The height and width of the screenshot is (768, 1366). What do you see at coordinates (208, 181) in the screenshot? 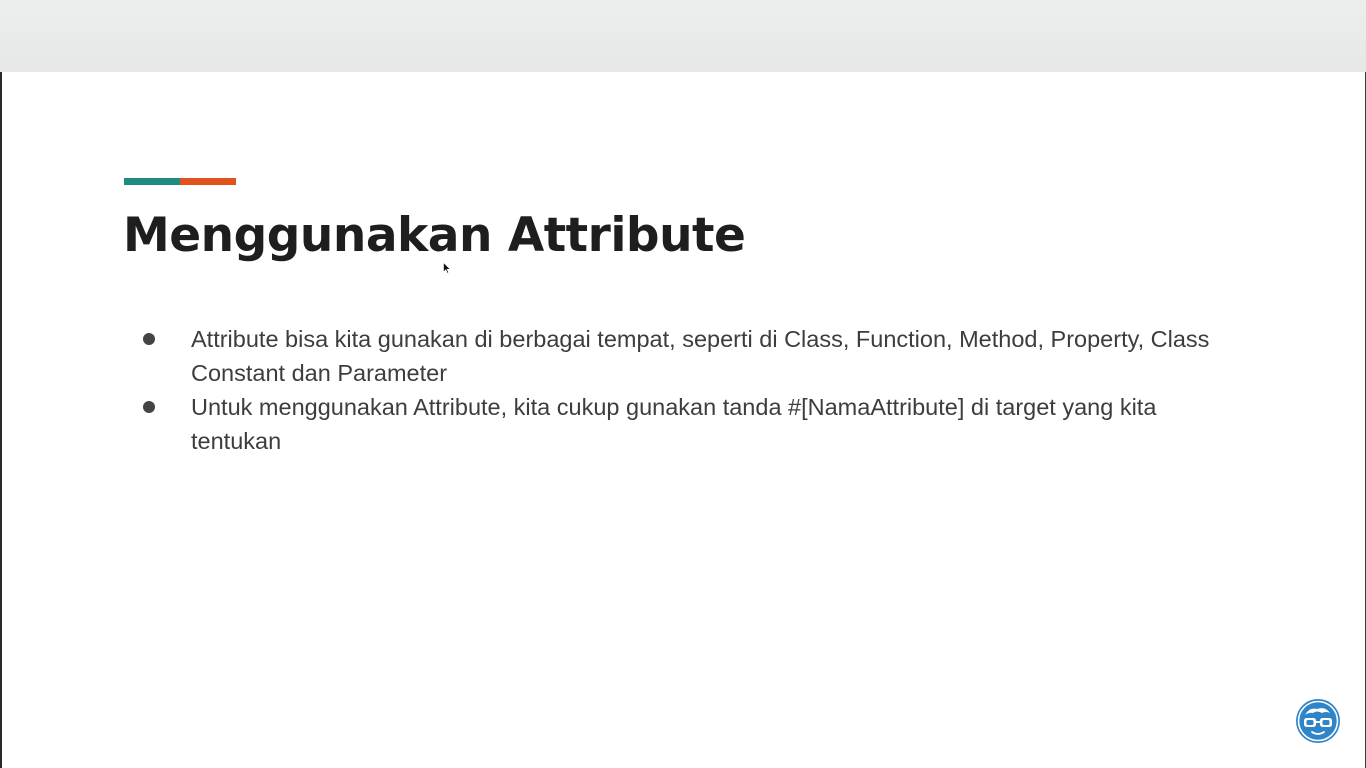
I see `accent-orange-segment` at bounding box center [208, 181].